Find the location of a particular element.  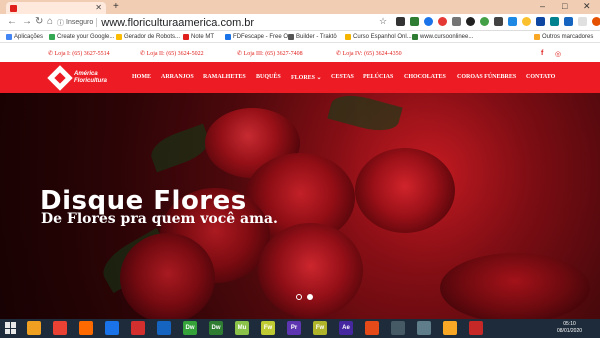

nav-ramalhetes: RAMALHETES is located at coordinates (224, 77).